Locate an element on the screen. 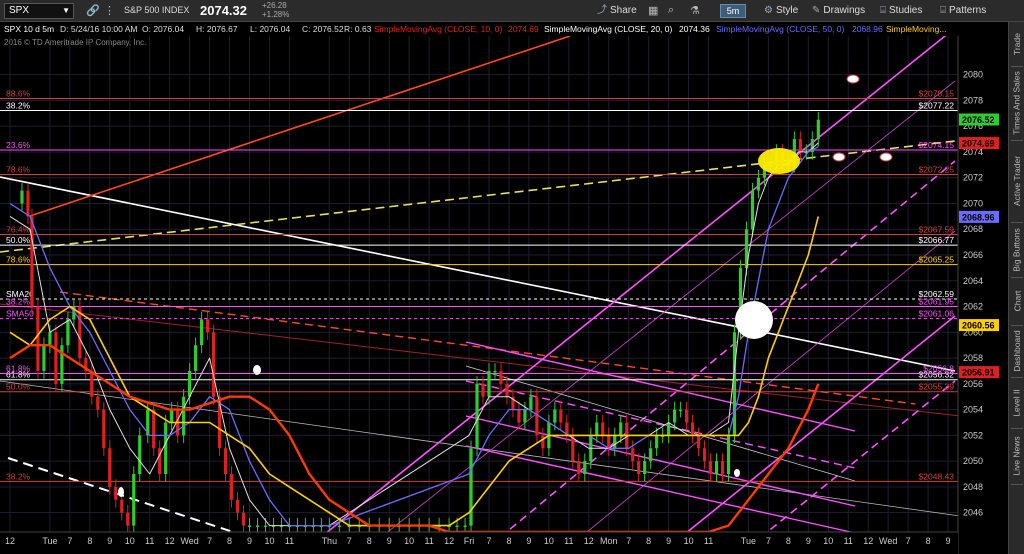 Image resolution: width=1024 pixels, height=554 pixels. time-tick-label: Fri is located at coordinates (469, 541).